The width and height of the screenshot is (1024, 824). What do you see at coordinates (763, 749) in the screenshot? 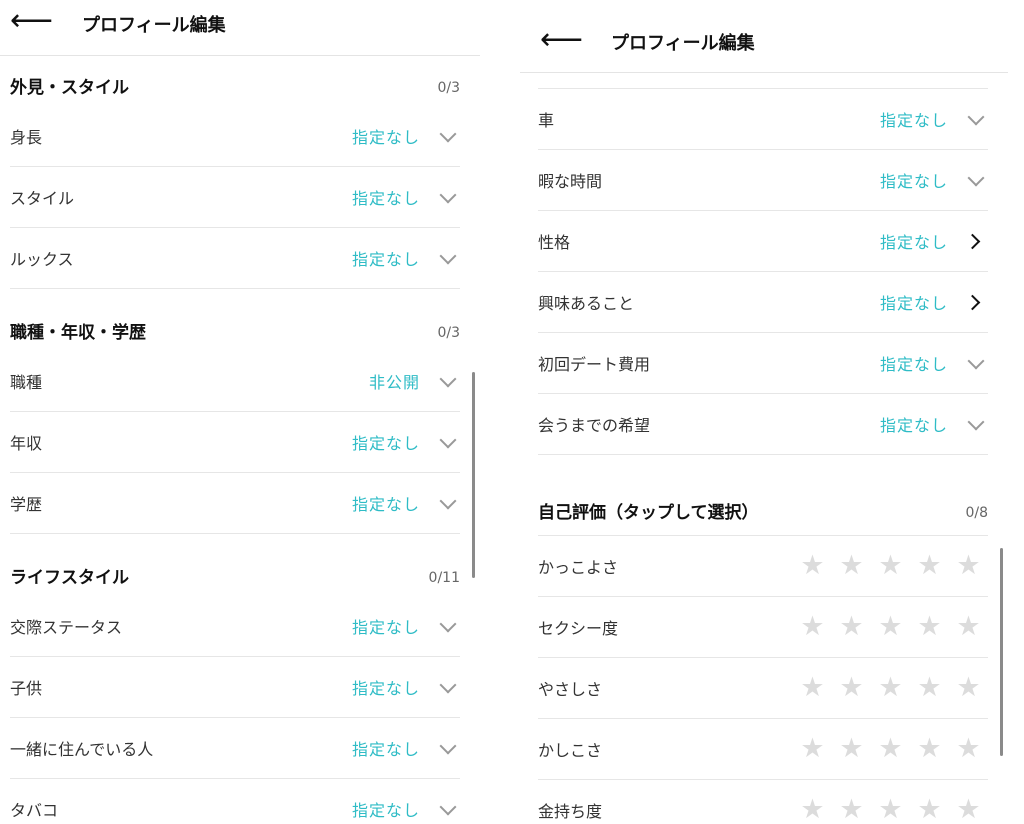
I see `rating-row: かしこさ ★ ★ ★ ★ ★` at bounding box center [763, 749].